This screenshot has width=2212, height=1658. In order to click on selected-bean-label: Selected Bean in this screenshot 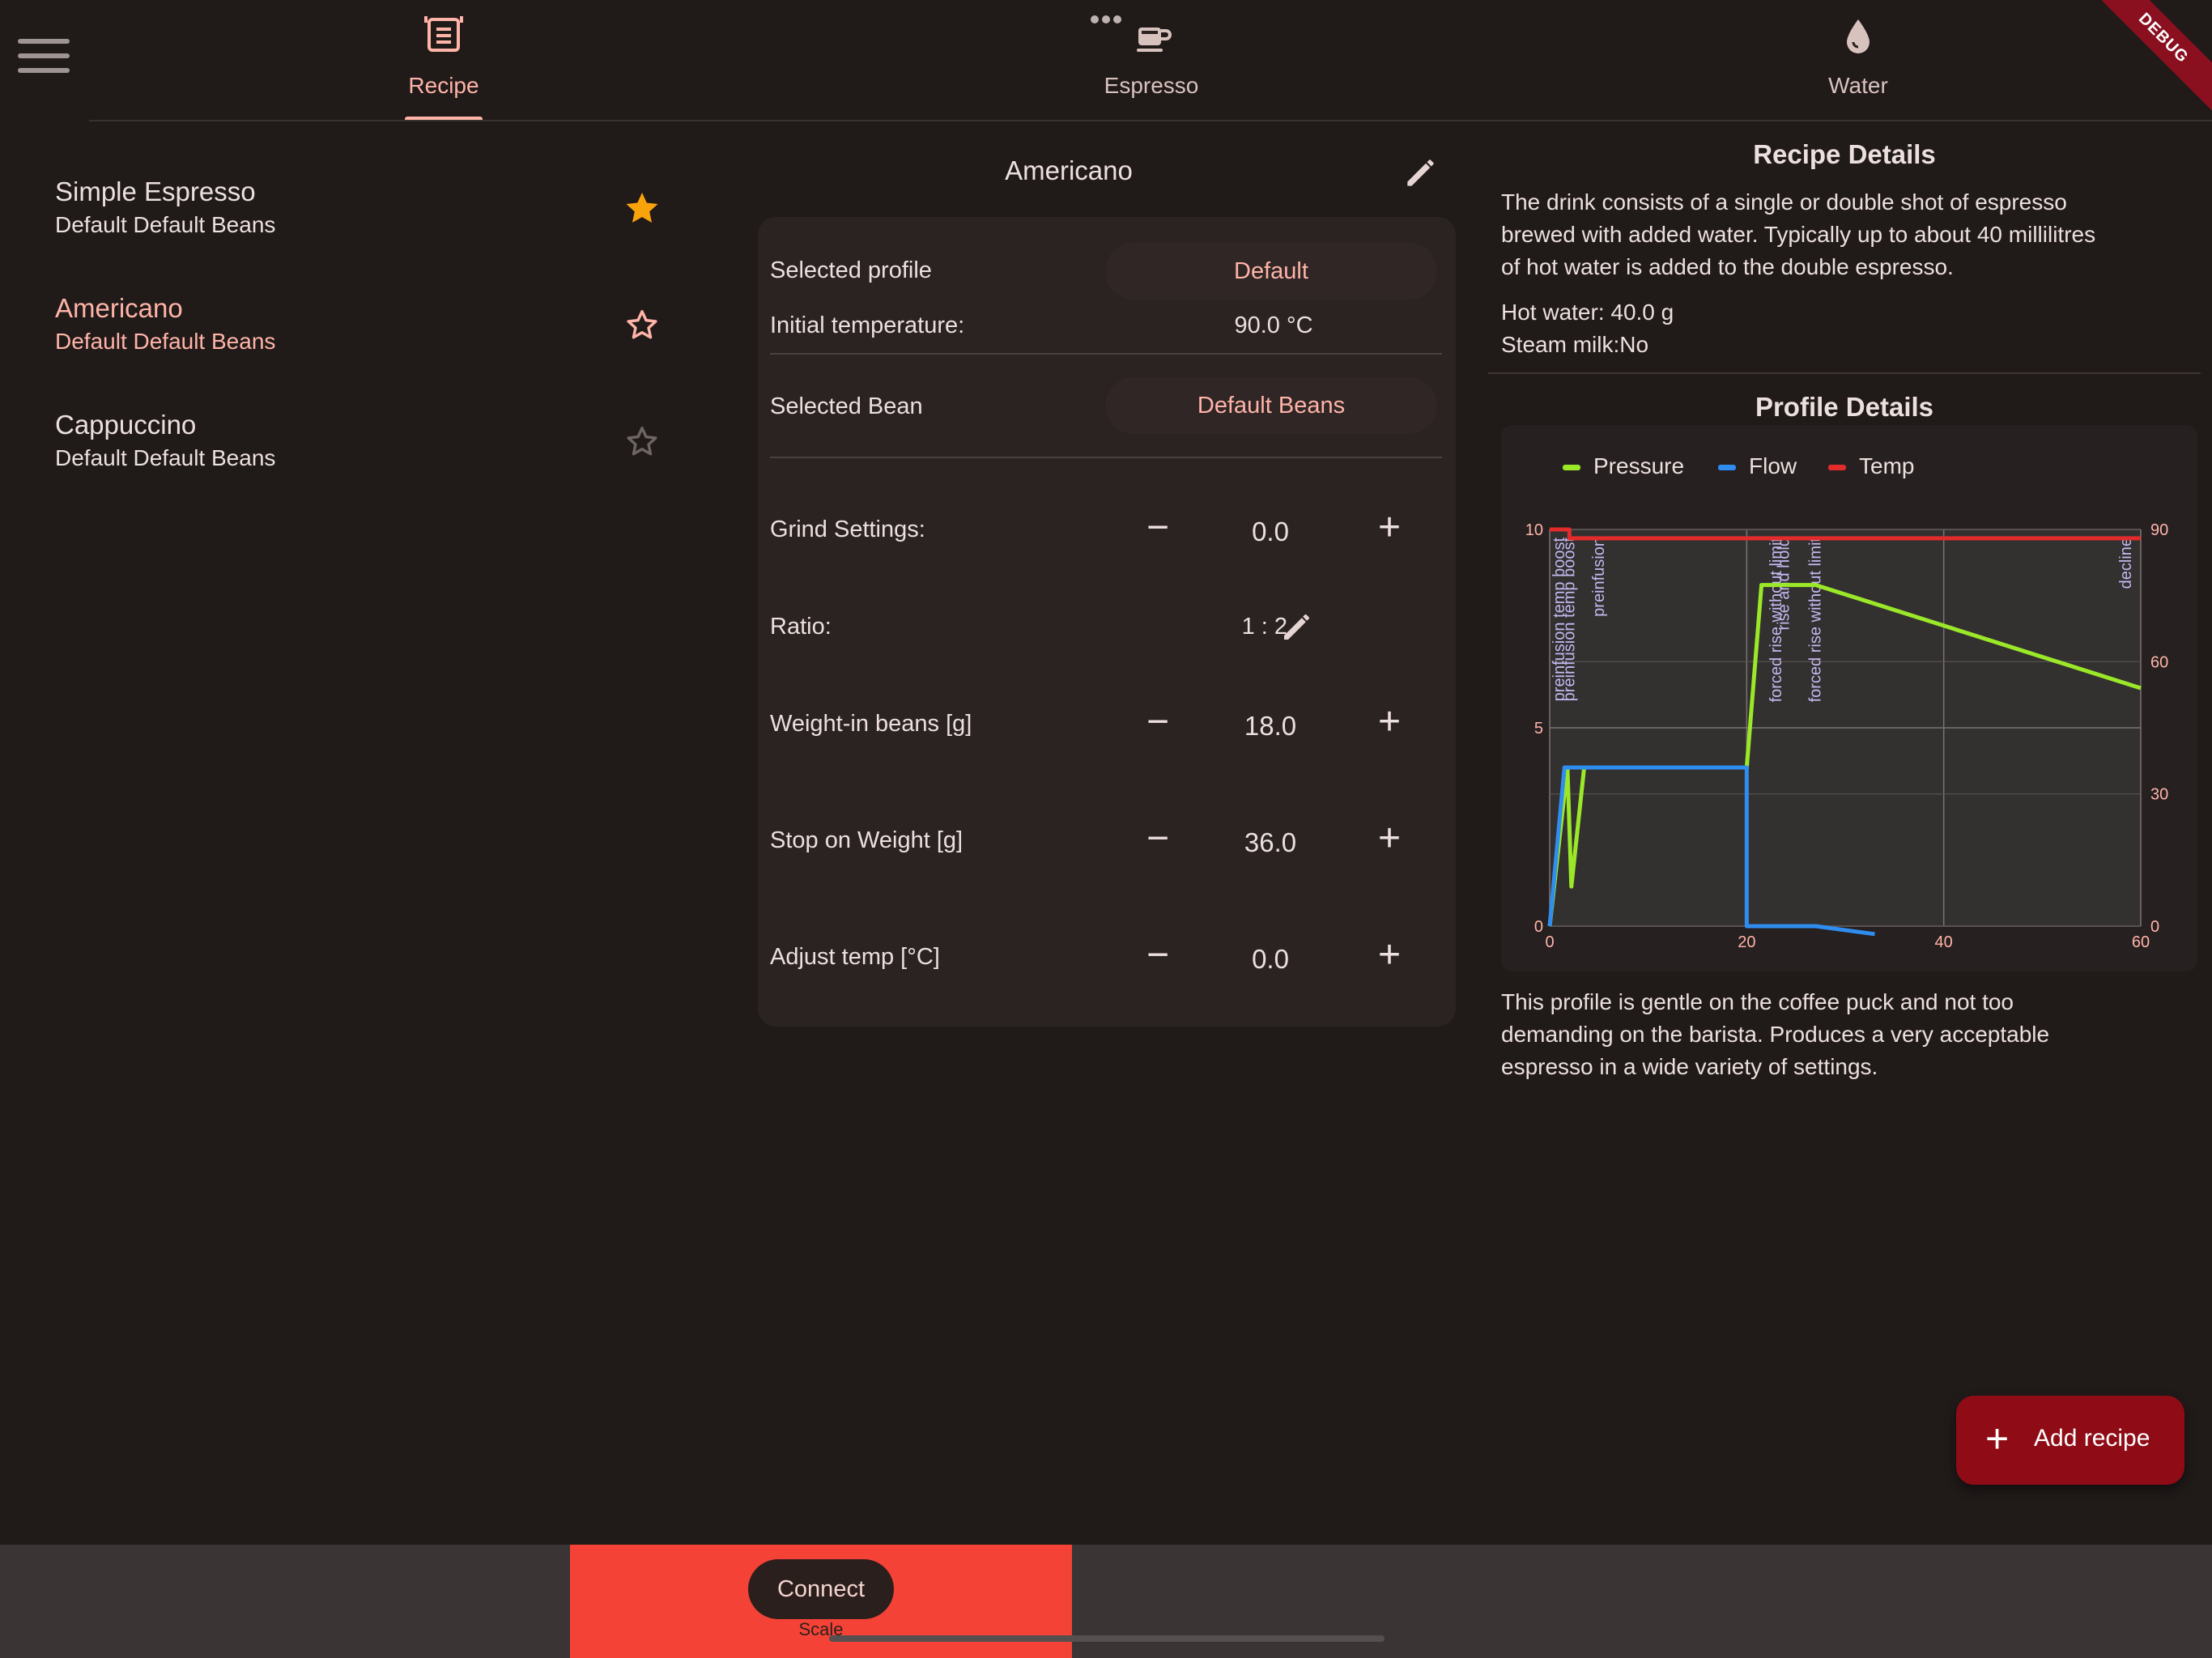, I will do `click(847, 406)`.